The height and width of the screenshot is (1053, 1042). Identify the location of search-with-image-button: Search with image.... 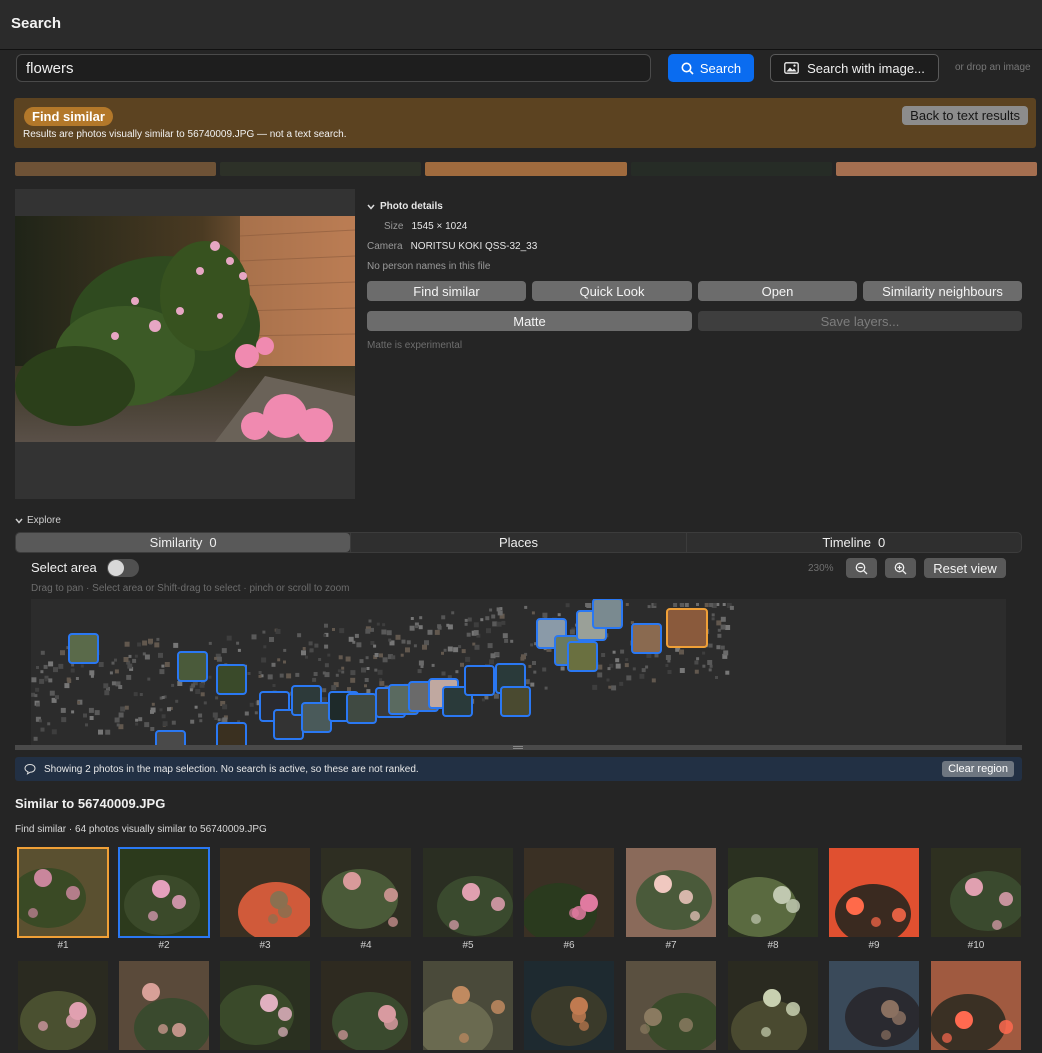
(854, 68).